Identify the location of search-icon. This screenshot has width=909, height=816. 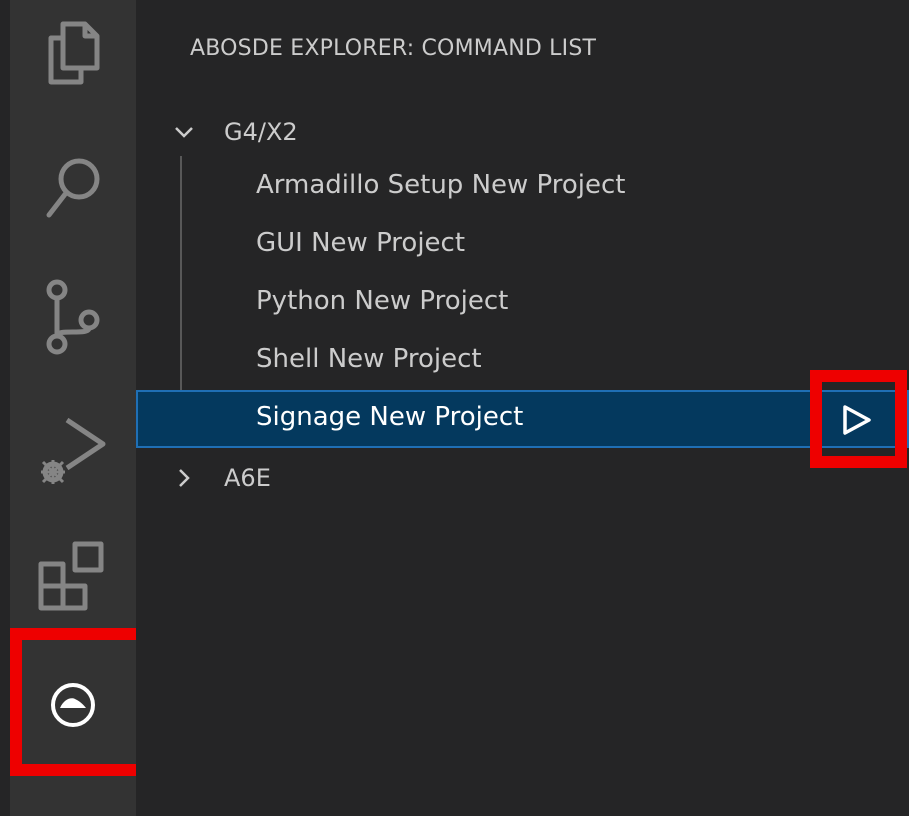
(73, 188).